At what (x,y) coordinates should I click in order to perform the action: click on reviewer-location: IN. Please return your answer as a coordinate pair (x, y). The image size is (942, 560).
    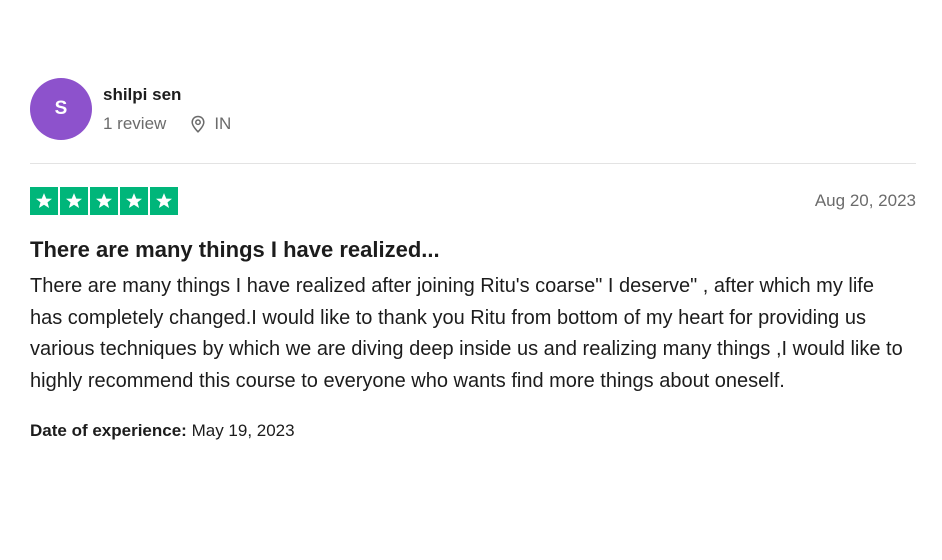
    Looking at the image, I should click on (209, 124).